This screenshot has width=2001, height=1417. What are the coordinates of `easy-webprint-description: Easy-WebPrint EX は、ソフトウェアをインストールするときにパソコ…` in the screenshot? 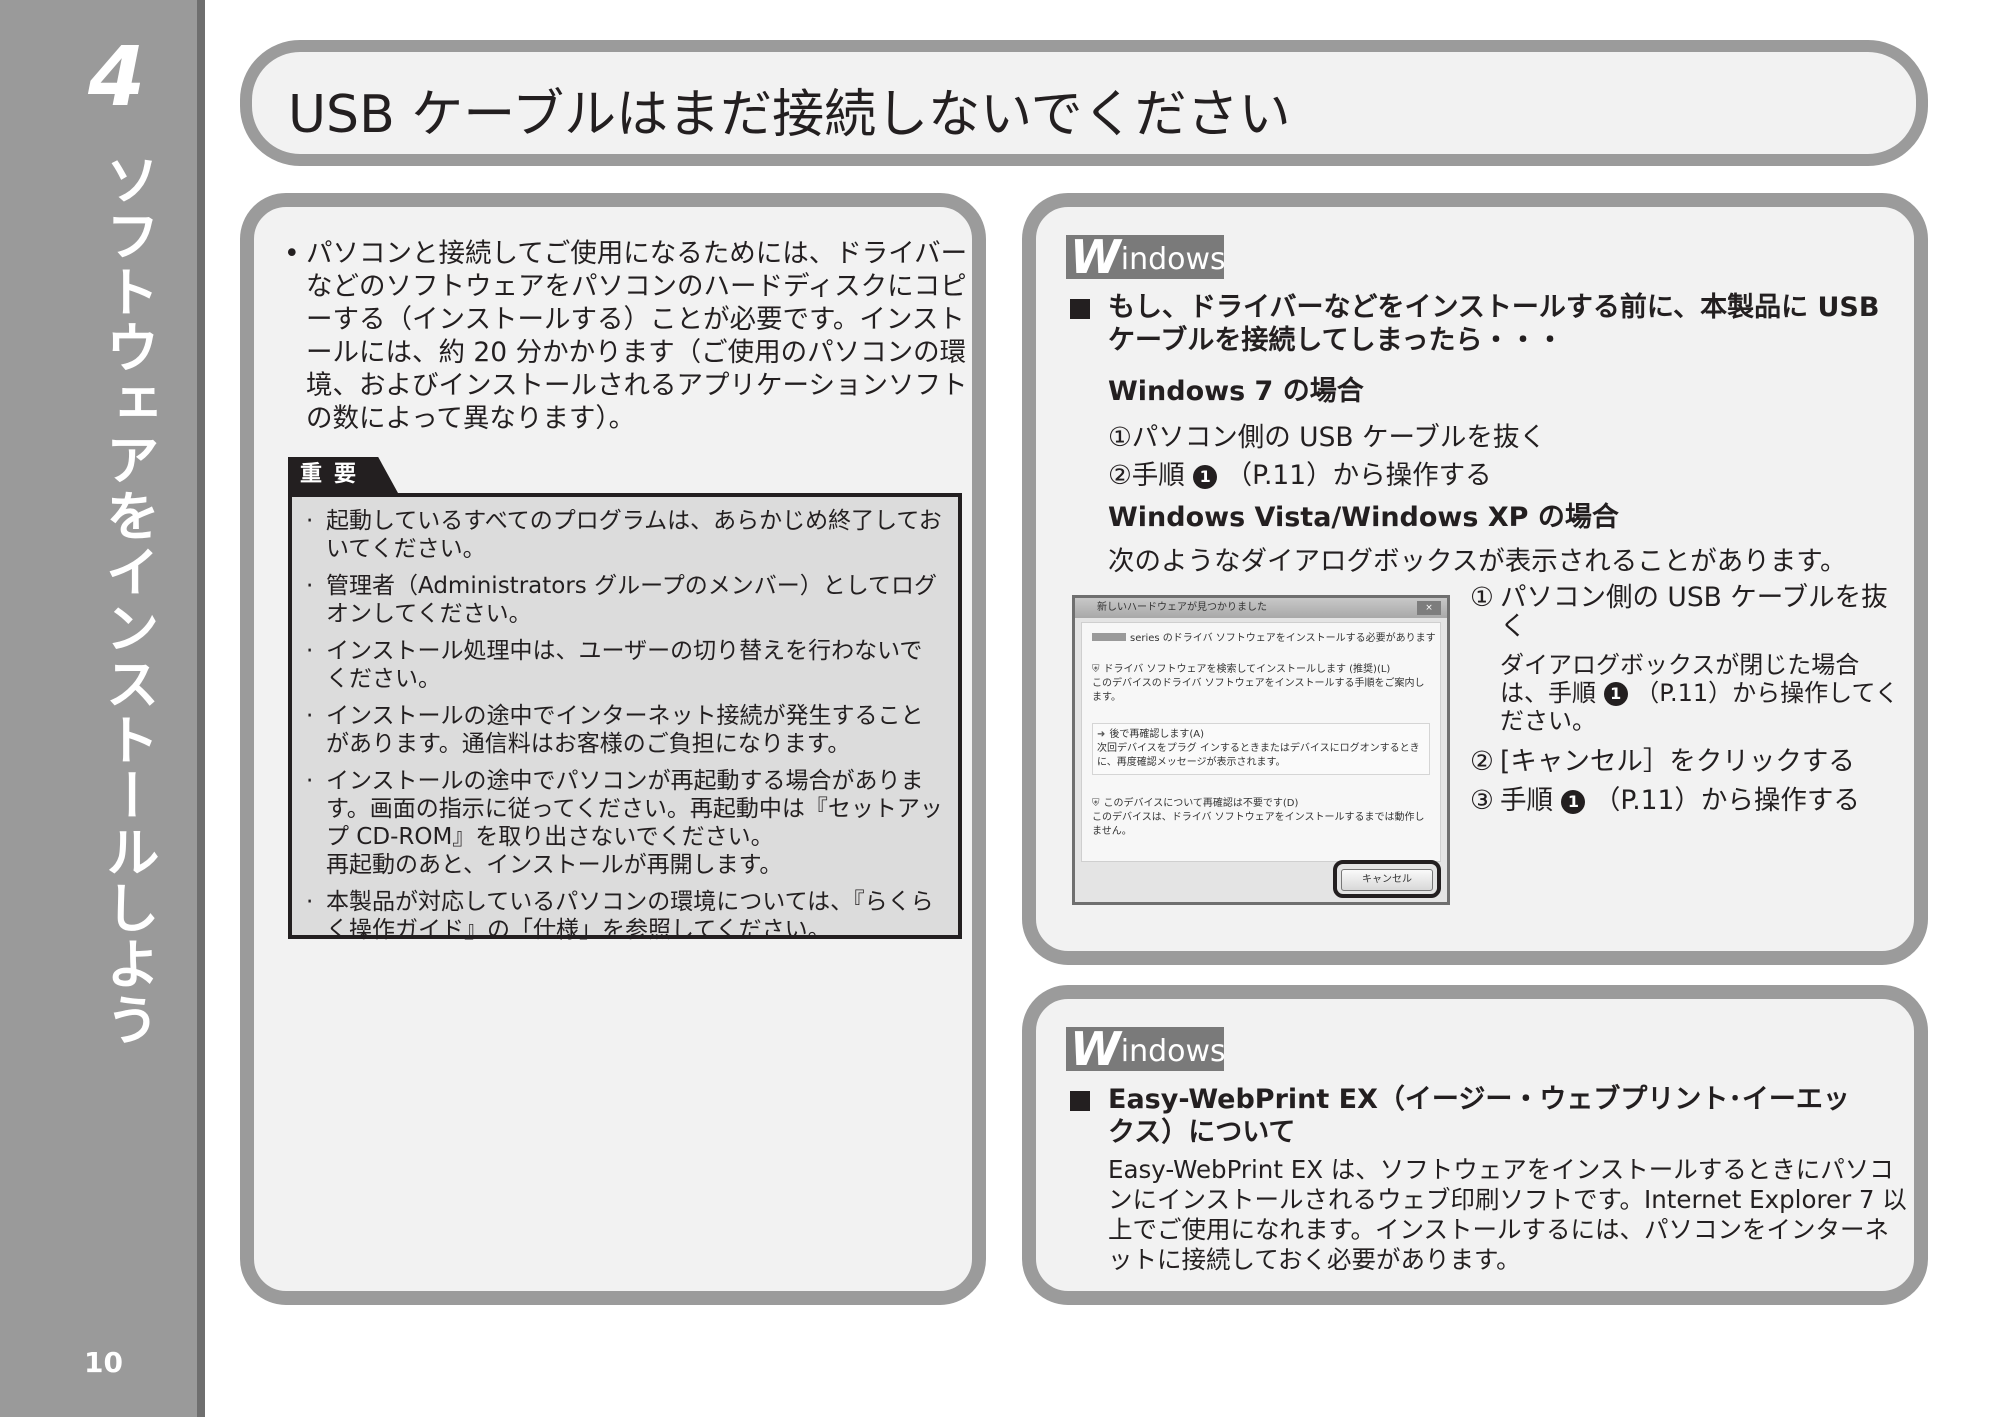 It's located at (1507, 1214).